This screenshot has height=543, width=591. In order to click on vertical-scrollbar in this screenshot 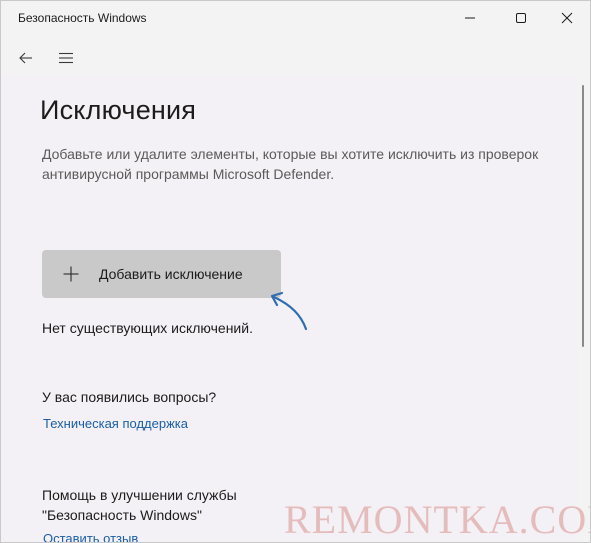, I will do `click(584, 308)`.